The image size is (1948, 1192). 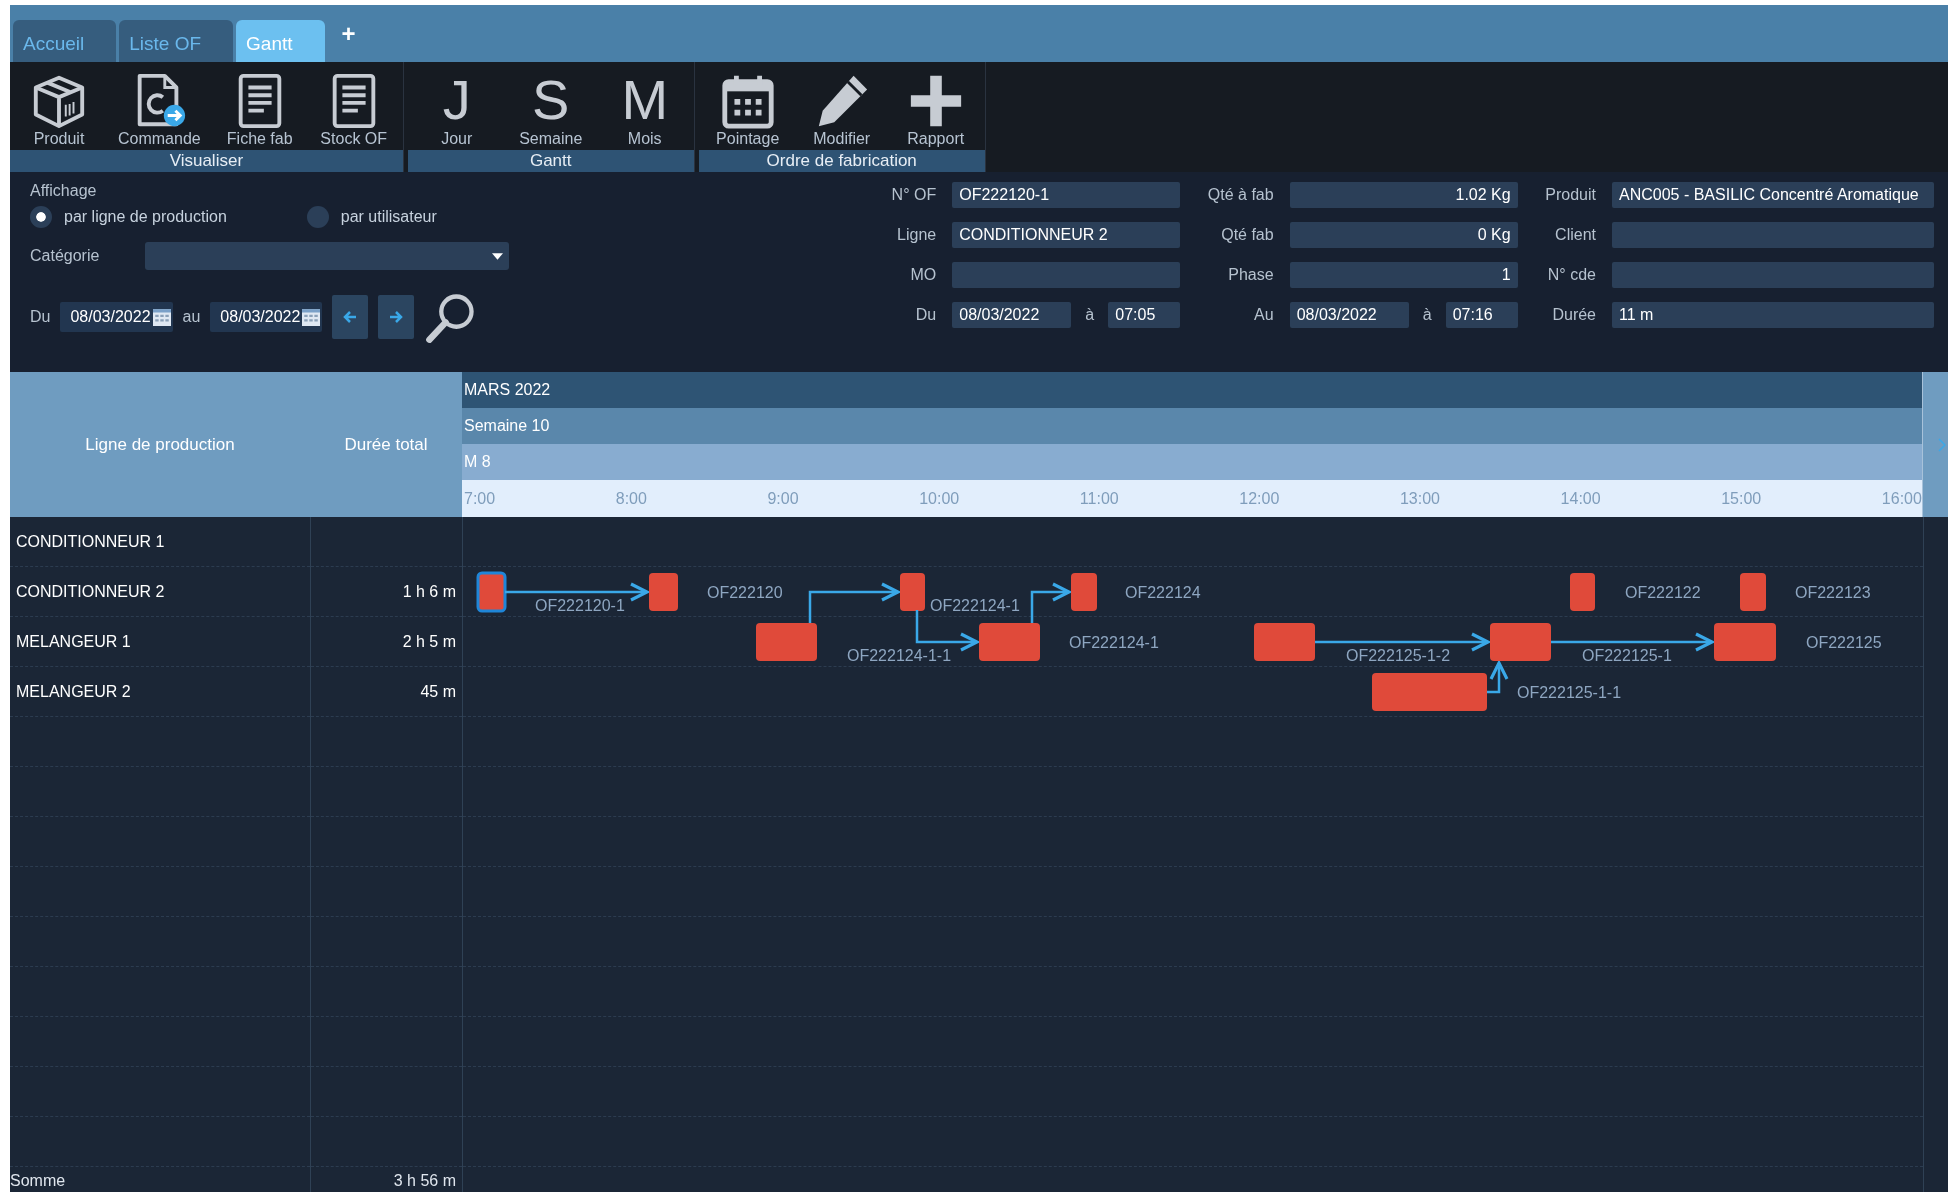 What do you see at coordinates (1403, 195) in the screenshot?
I see `text-field: 1.02 Kg` at bounding box center [1403, 195].